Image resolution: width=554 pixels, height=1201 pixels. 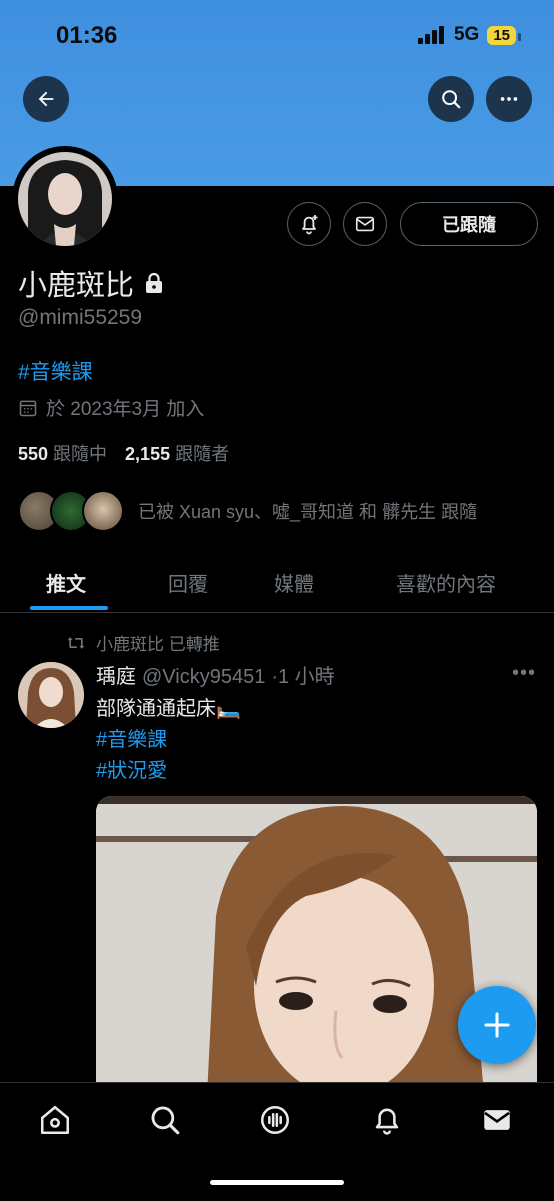 I want to click on post-header: 瑀庭 @Vicky95451 ·1 小時, so click(x=215, y=674).